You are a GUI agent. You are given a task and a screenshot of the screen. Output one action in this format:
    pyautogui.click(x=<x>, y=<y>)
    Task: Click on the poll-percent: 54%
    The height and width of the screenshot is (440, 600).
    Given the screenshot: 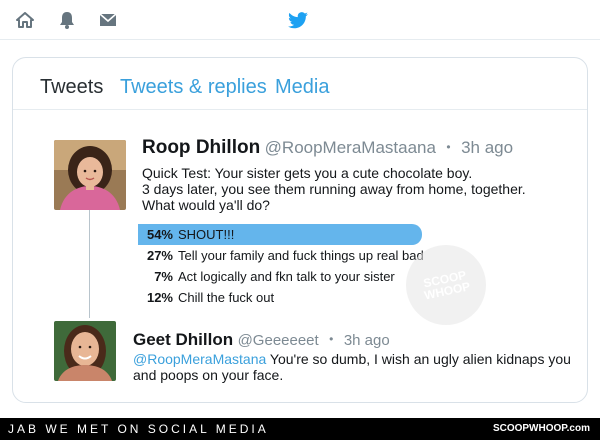 What is the action you would take?
    pyautogui.click(x=159, y=234)
    